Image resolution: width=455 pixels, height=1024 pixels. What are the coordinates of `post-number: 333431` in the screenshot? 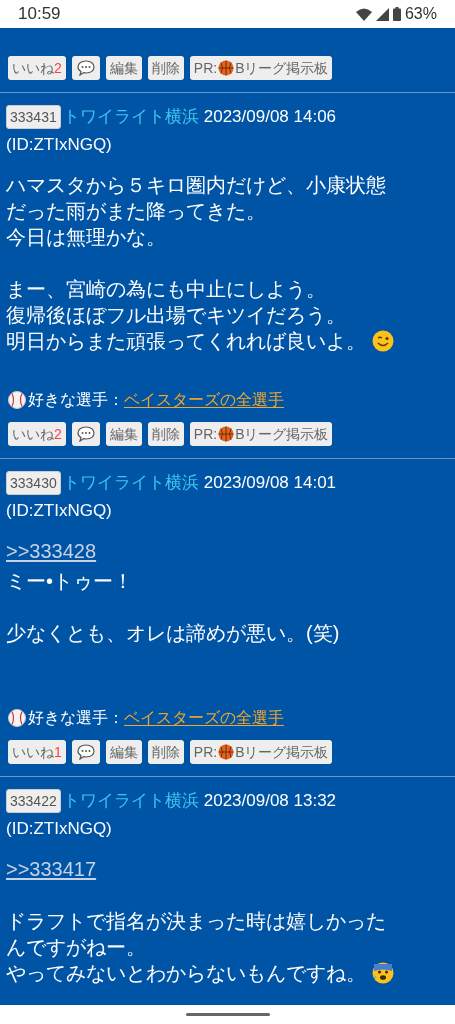 It's located at (33, 117).